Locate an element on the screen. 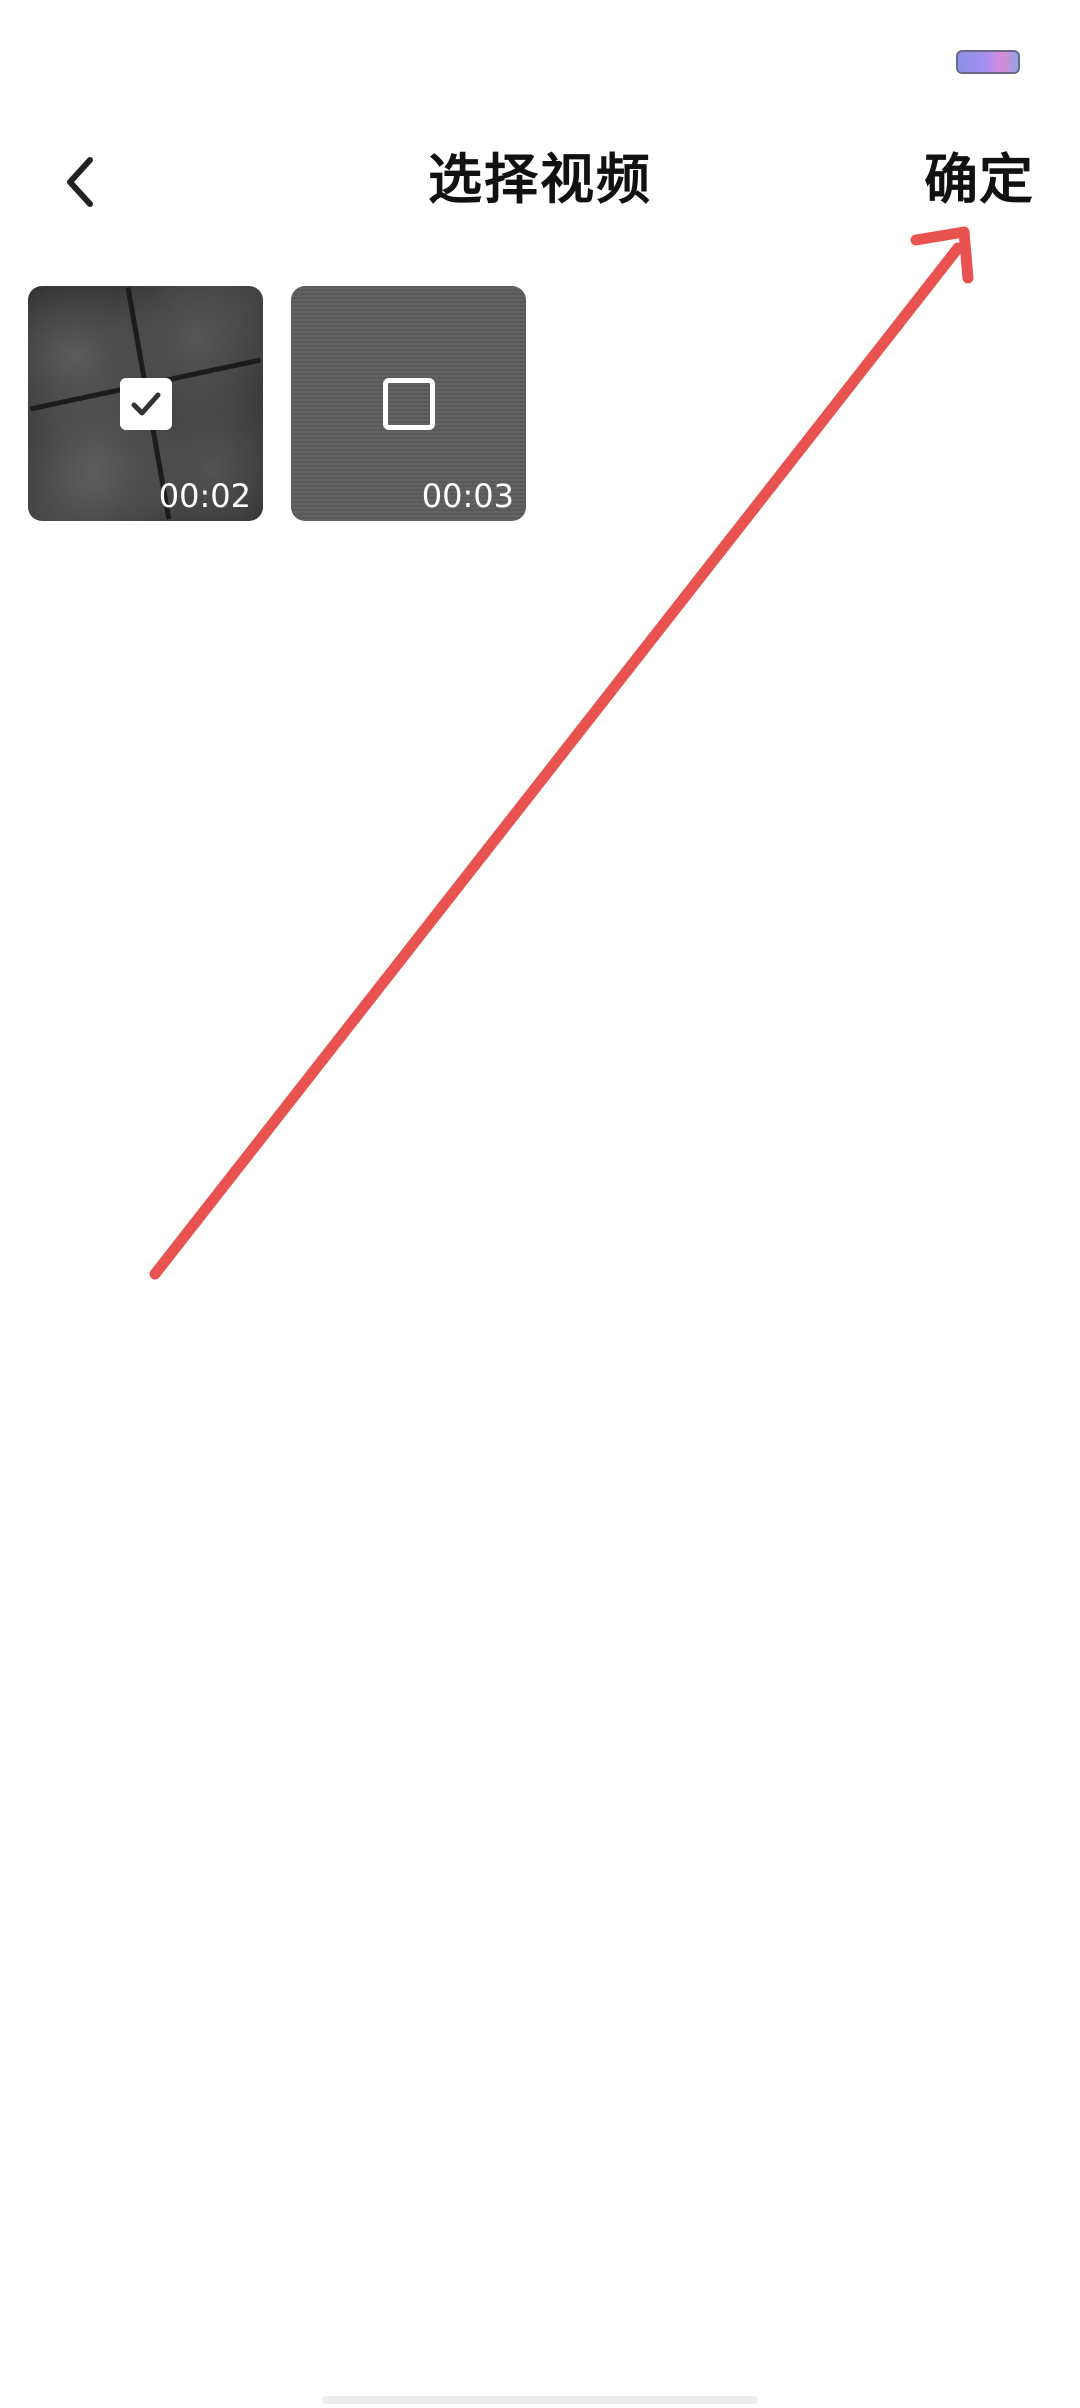  checkbox-unchecked-icon is located at coordinates (409, 404).